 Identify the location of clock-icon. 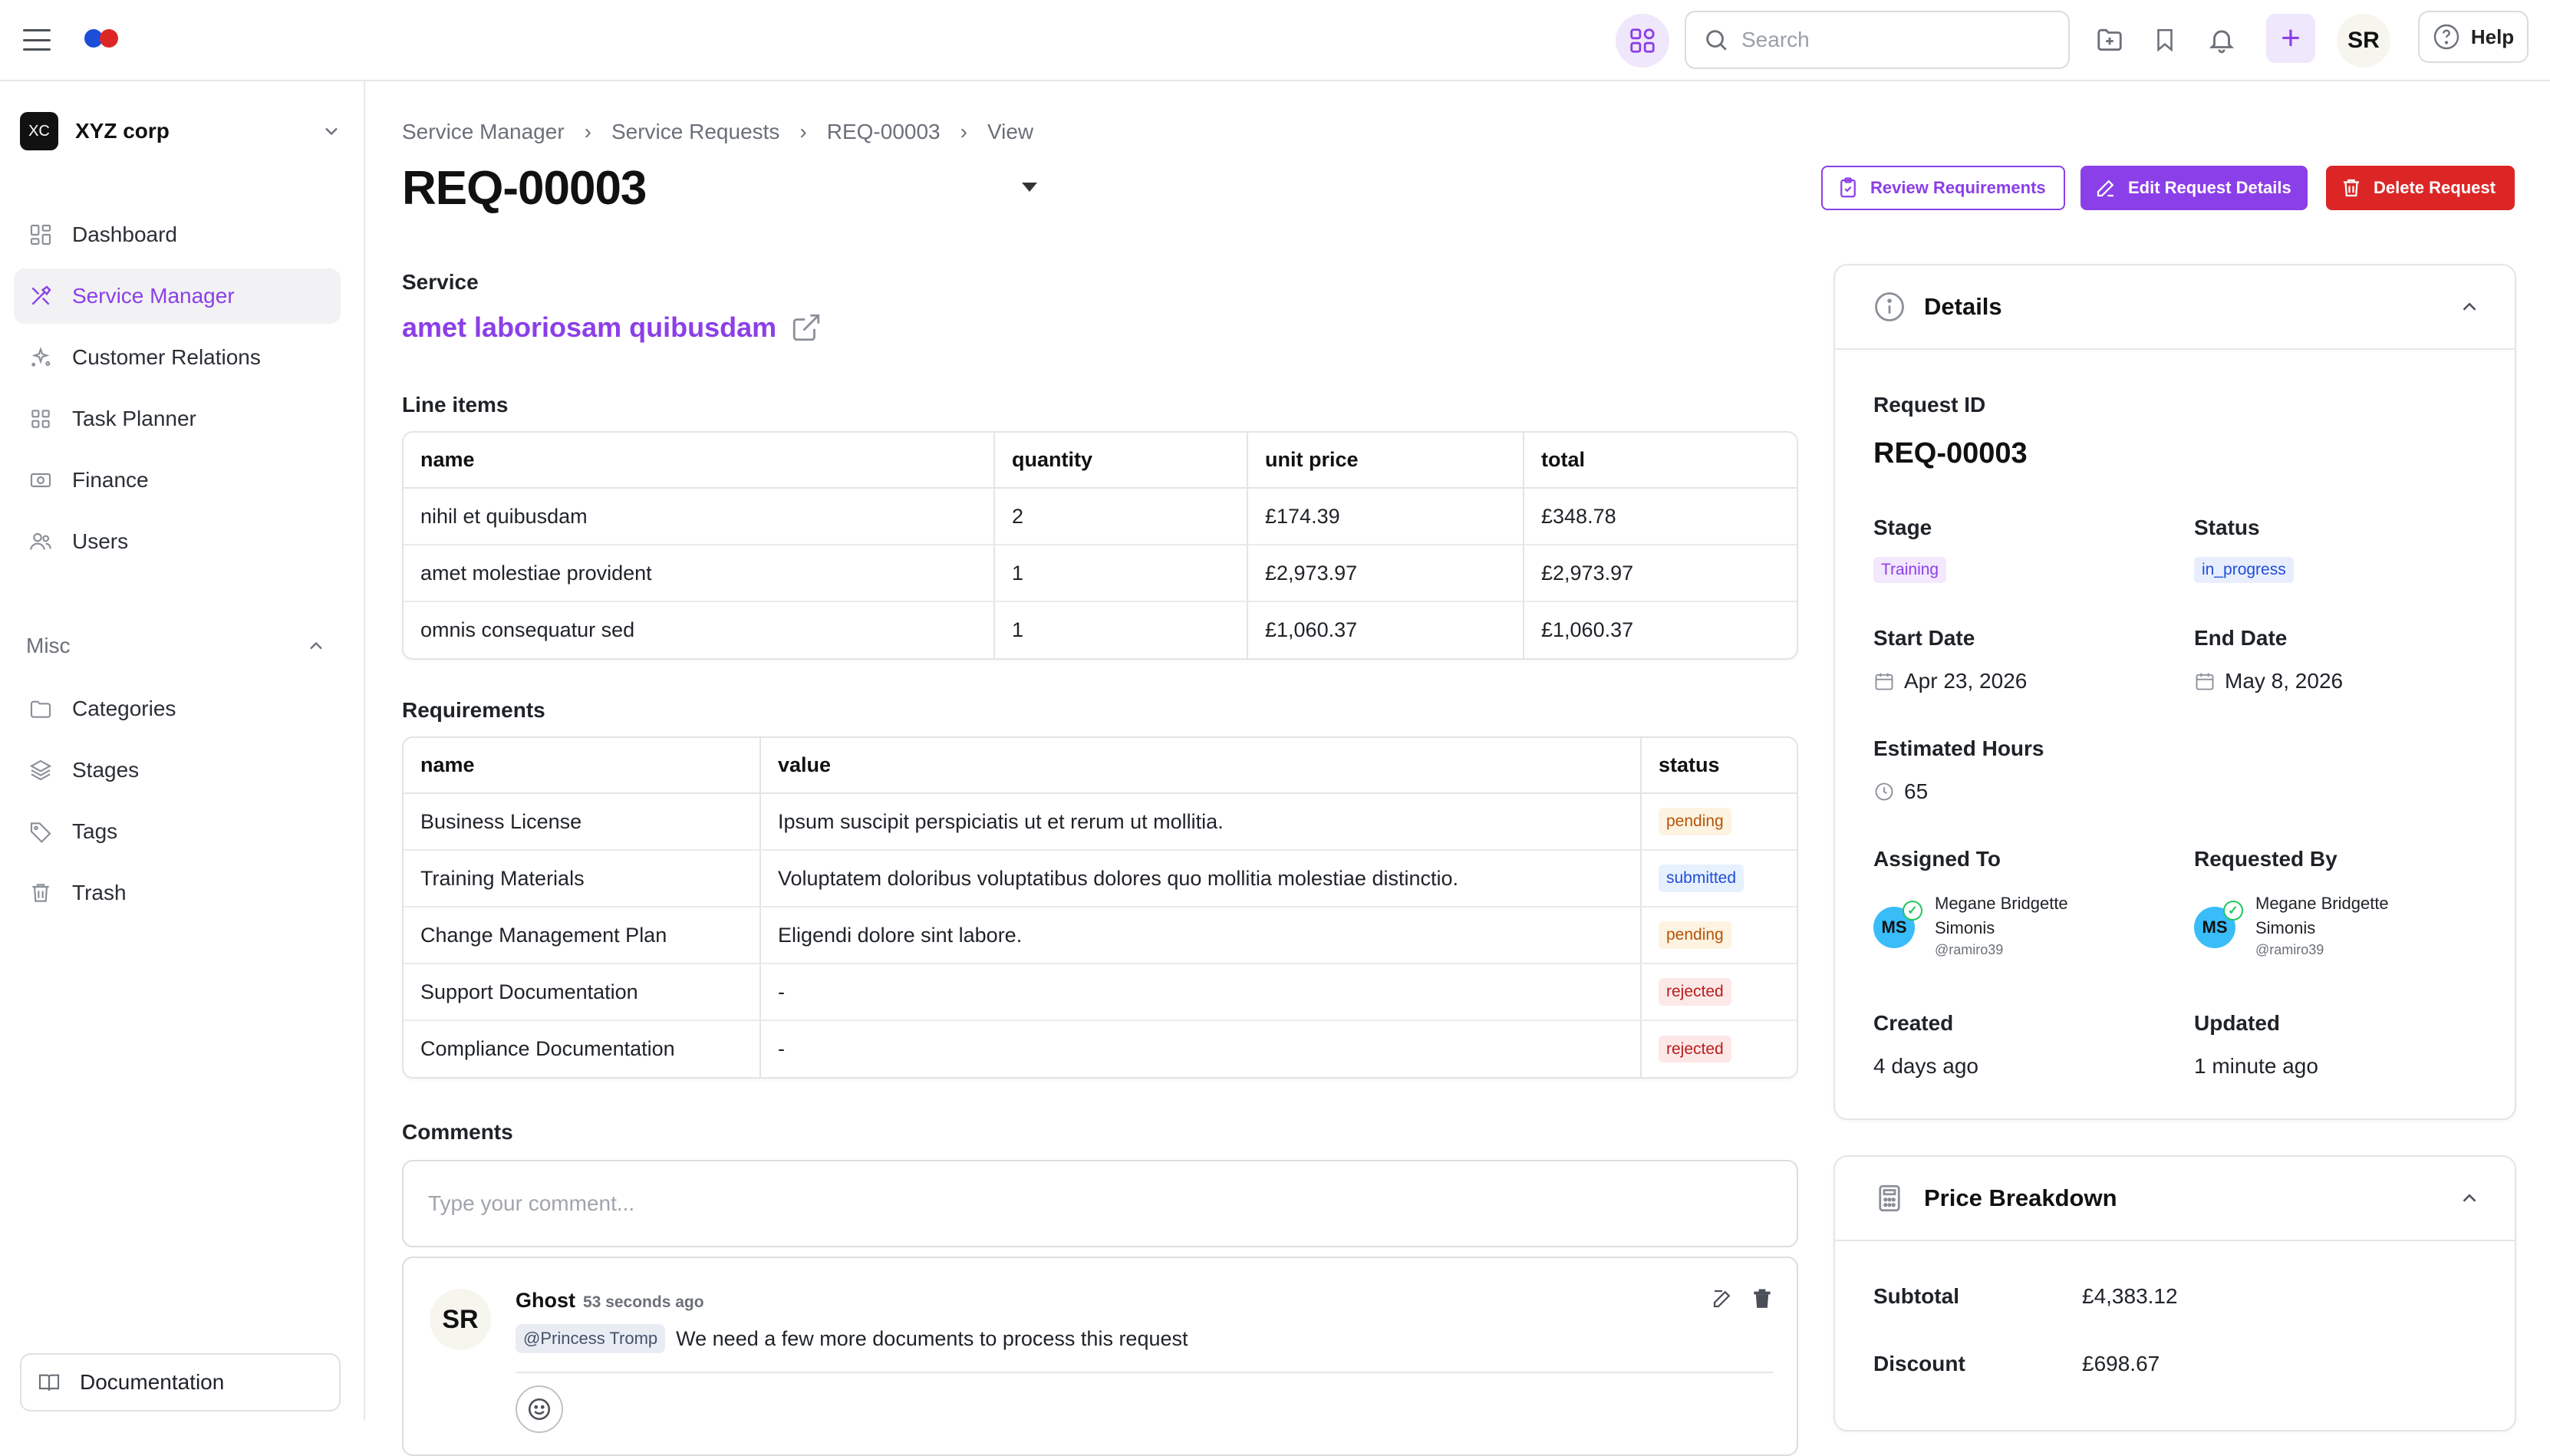
(1884, 791).